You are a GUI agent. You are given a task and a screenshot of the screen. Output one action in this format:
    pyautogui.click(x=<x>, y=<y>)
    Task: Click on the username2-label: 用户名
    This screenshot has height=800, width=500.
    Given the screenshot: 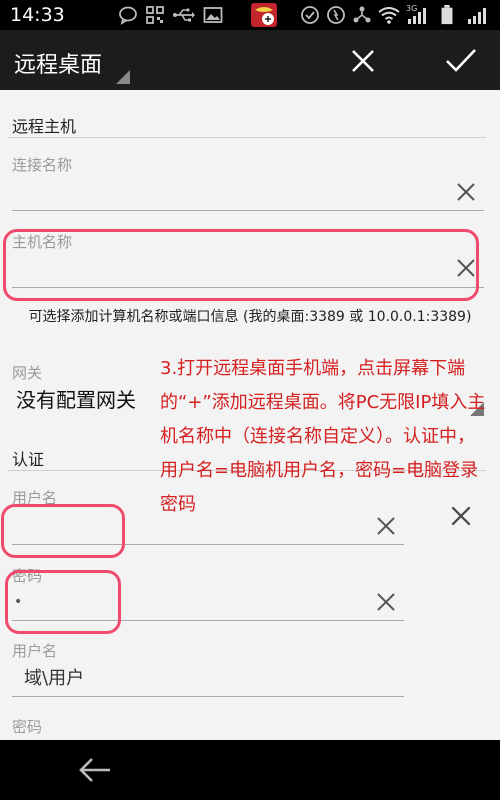 What is the action you would take?
    pyautogui.click(x=35, y=651)
    